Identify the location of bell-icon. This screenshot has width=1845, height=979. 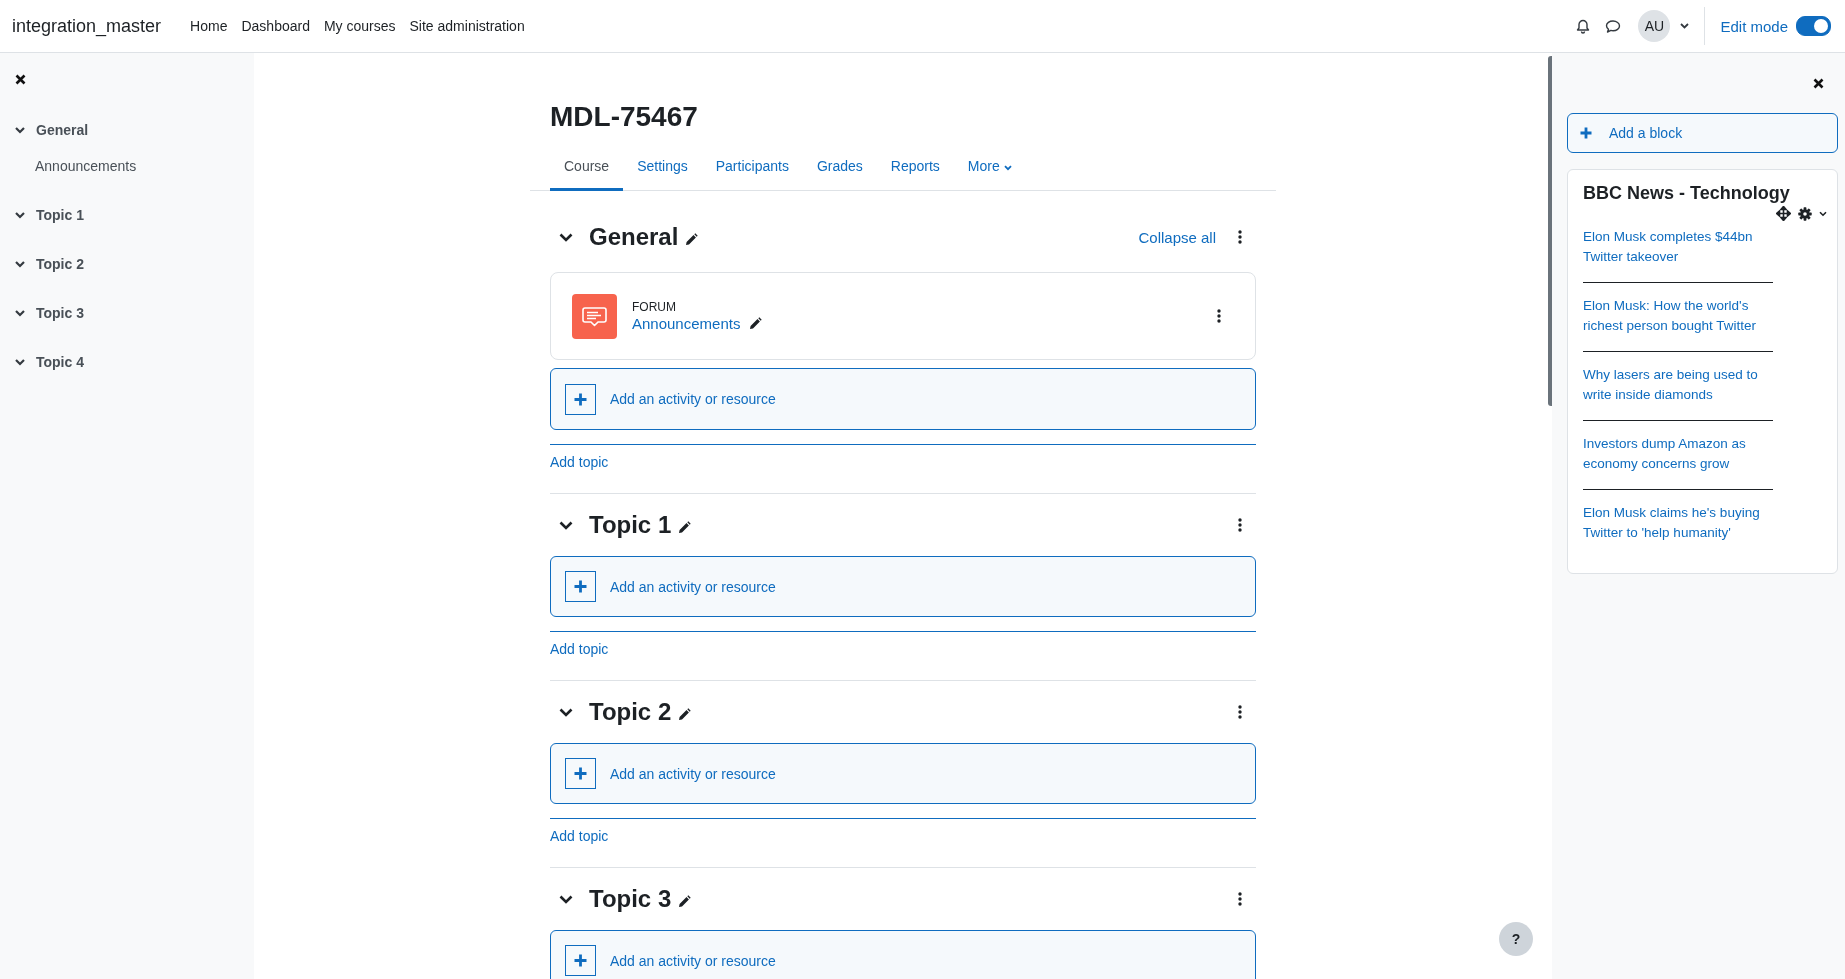
(1583, 26).